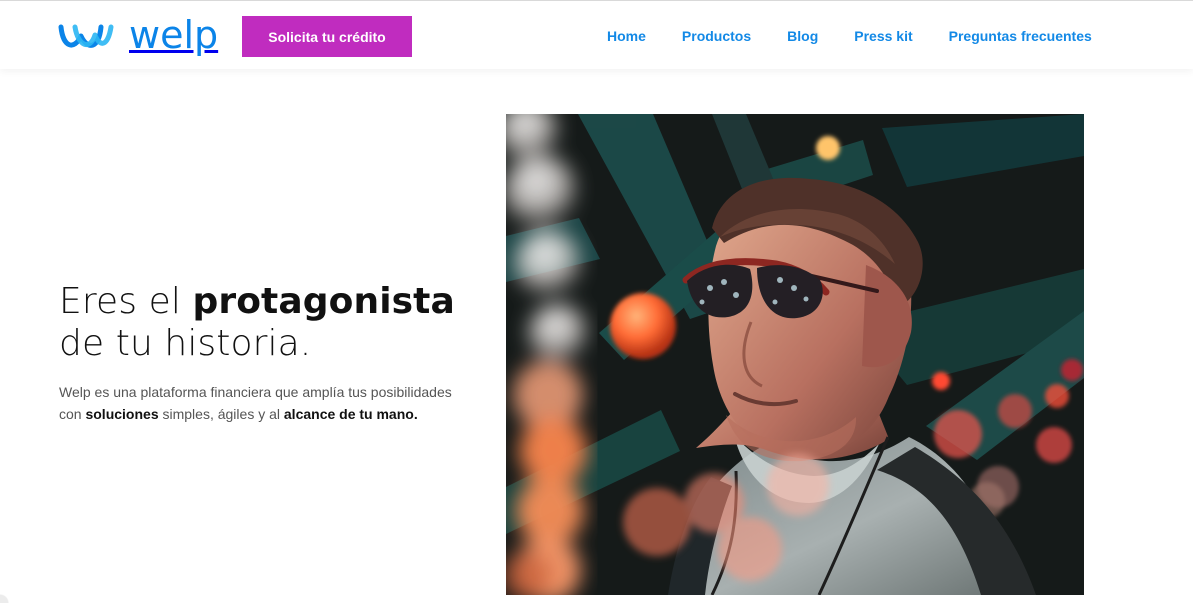 This screenshot has height=603, width=1193. I want to click on nav-blog-link: Blog, so click(802, 36).